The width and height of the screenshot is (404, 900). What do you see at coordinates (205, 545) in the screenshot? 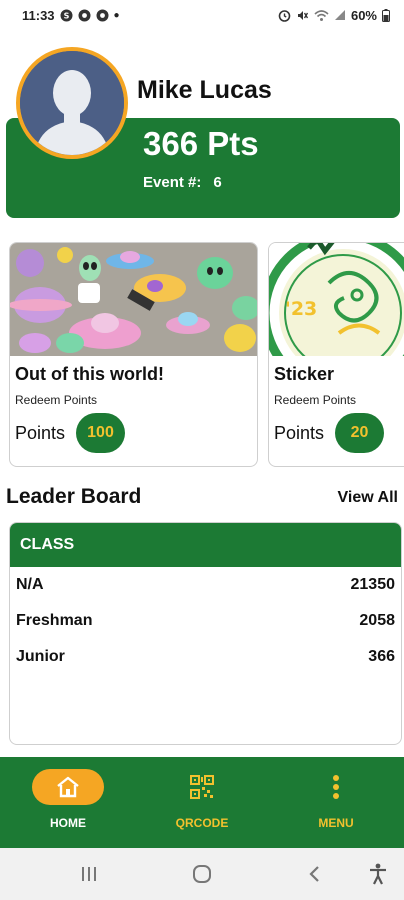
I see `leaderboard-header: CLASS` at bounding box center [205, 545].